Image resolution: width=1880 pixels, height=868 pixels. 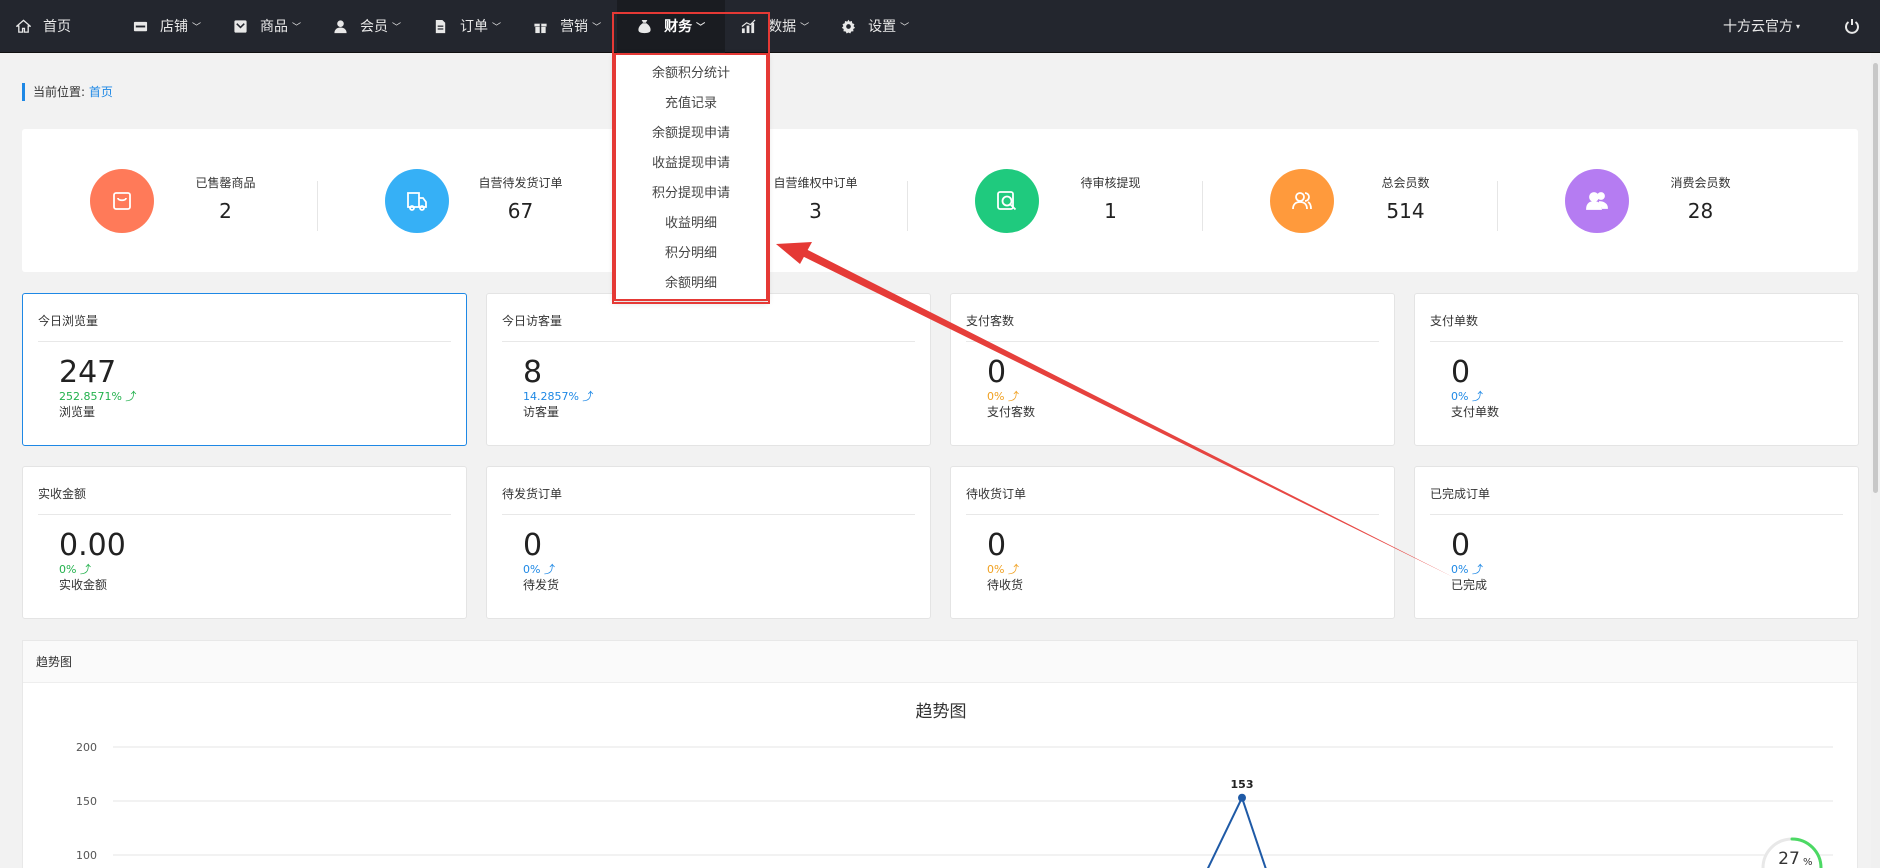 I want to click on caret-down-icon: ▾, so click(x=1797, y=26).